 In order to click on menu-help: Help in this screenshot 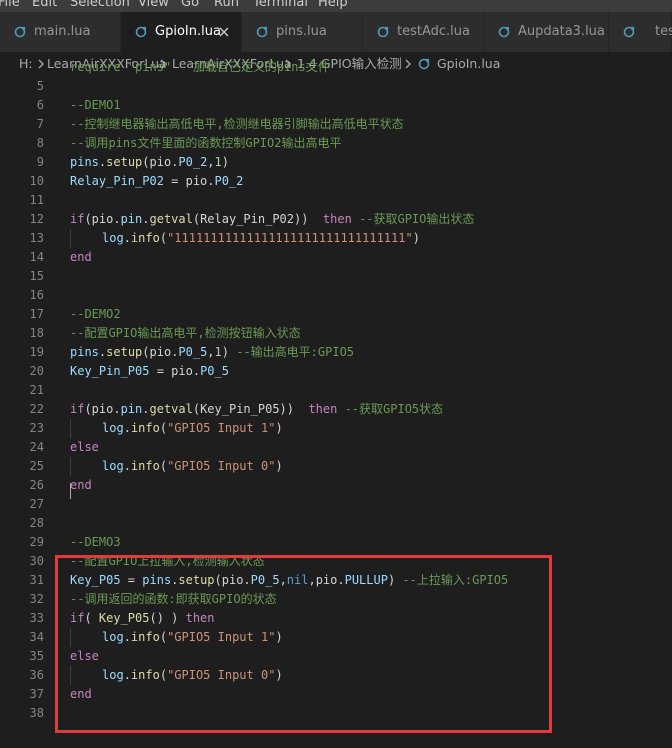, I will do `click(333, 6)`.